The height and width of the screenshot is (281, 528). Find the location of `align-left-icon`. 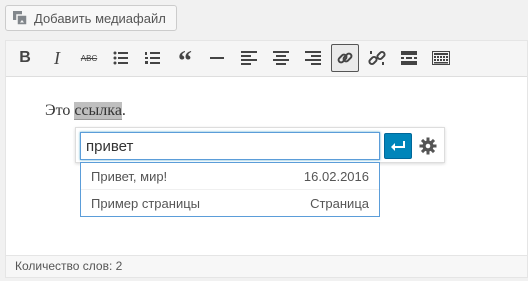

align-left-icon is located at coordinates (249, 58).